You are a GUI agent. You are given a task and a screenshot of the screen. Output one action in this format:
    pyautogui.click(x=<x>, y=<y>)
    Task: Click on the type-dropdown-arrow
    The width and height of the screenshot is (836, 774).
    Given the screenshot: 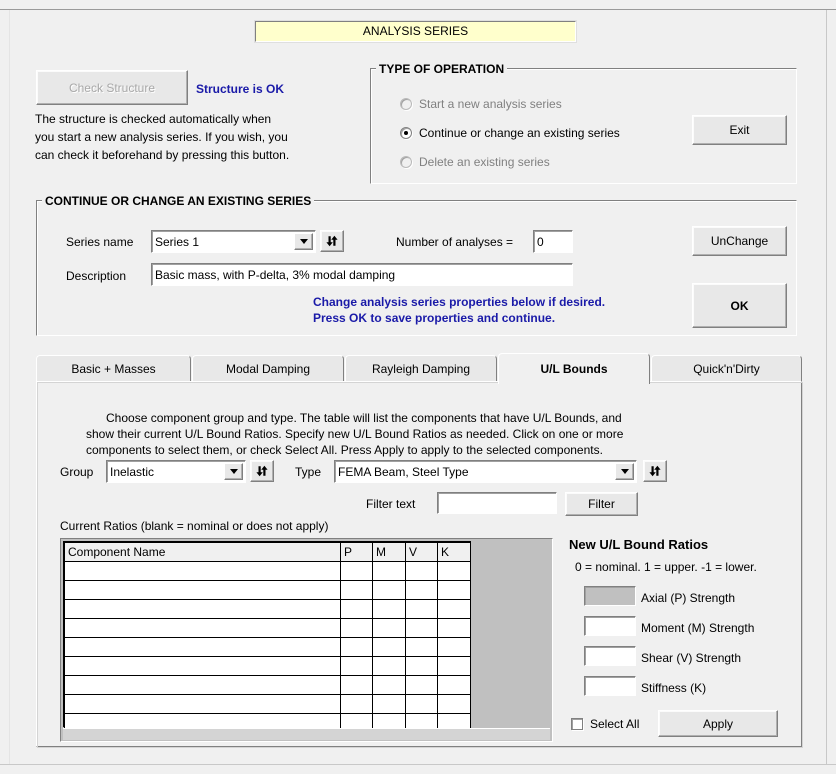 What is the action you would take?
    pyautogui.click(x=624, y=471)
    